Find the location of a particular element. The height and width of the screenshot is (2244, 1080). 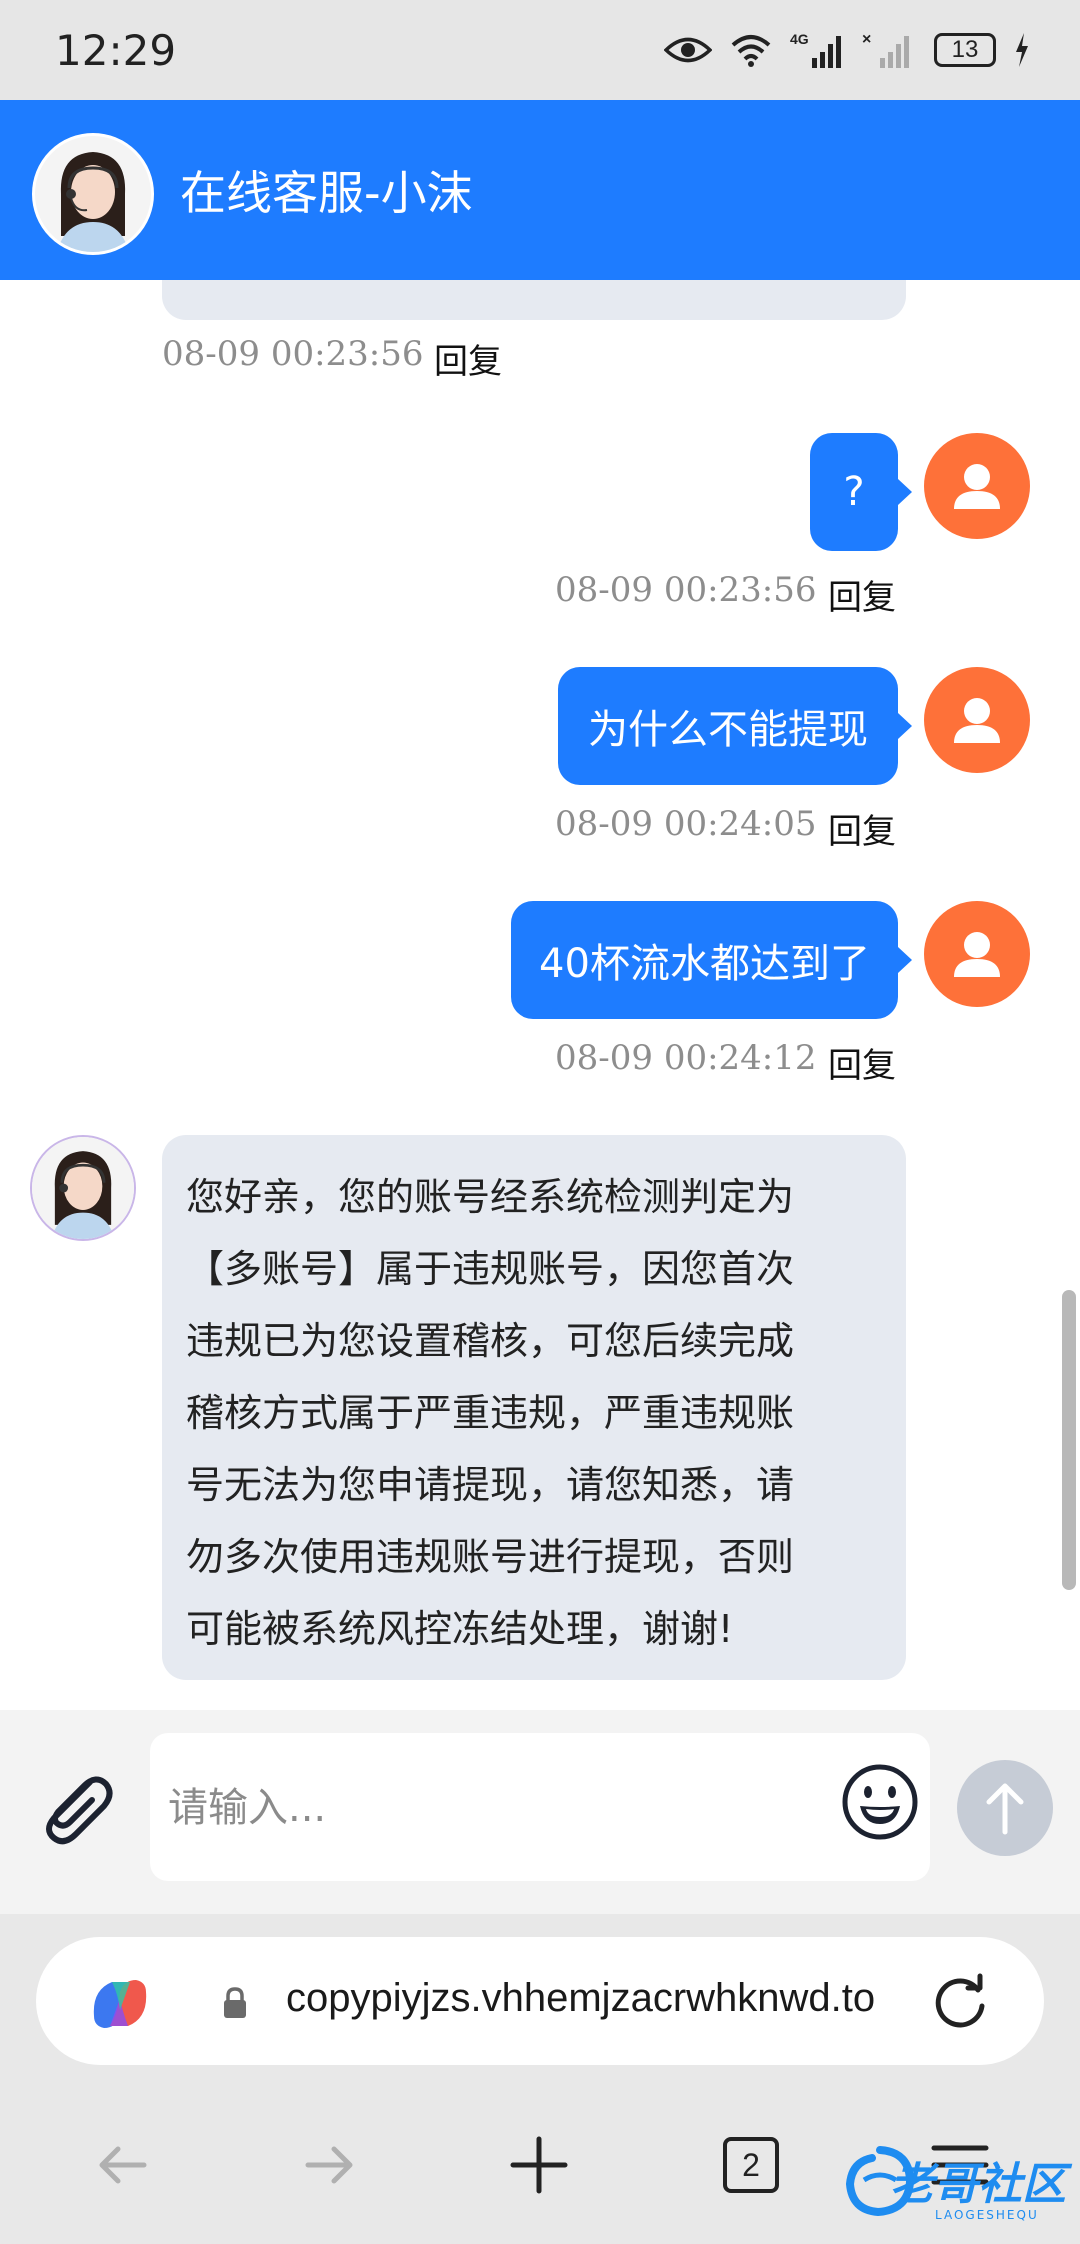

watermark-subtext: LAOGESHEQU is located at coordinates (987, 2215).